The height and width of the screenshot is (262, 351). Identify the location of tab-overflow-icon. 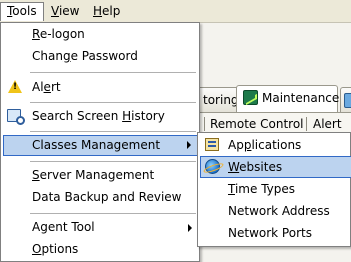
(347, 100).